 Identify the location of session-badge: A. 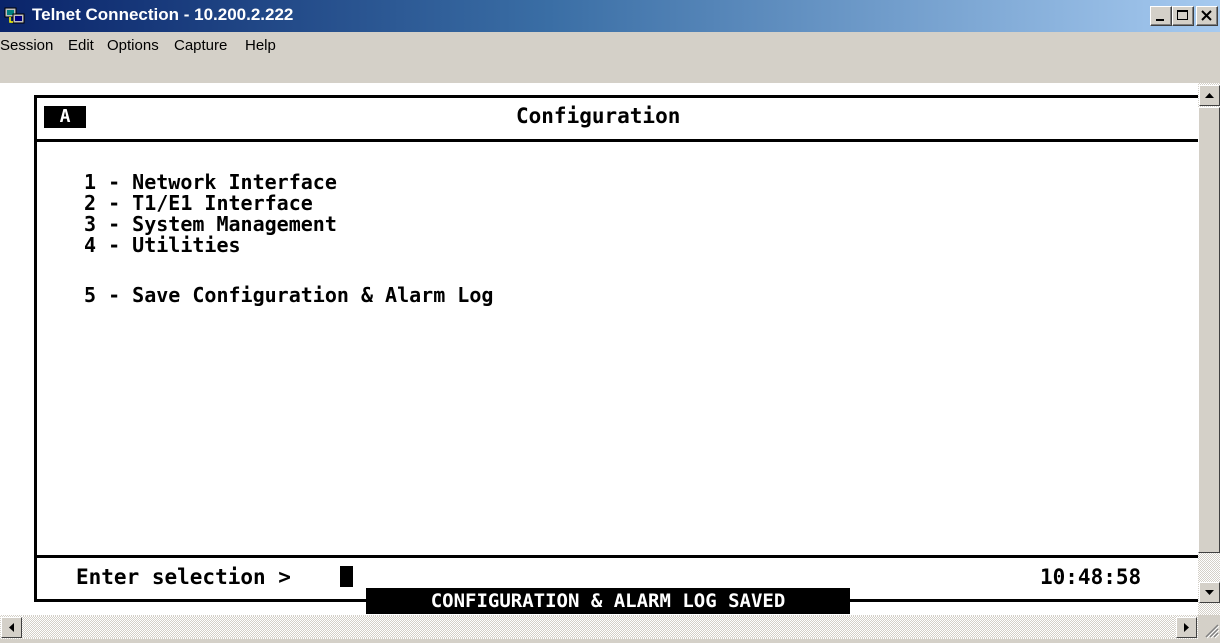
(65, 117).